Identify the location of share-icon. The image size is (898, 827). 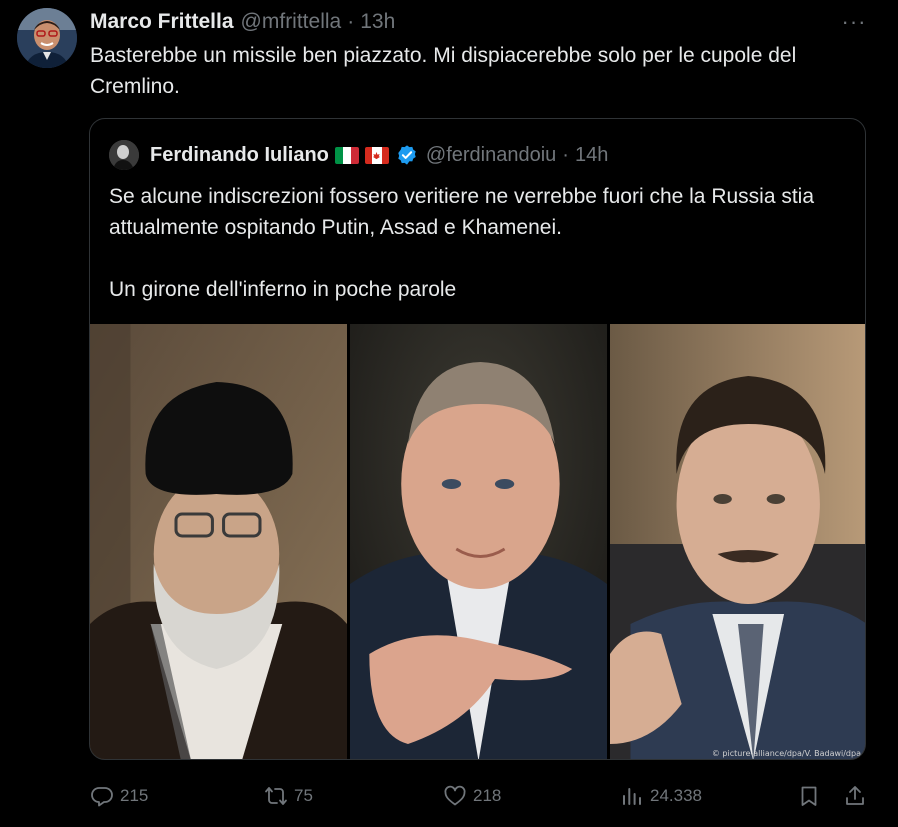
(855, 795).